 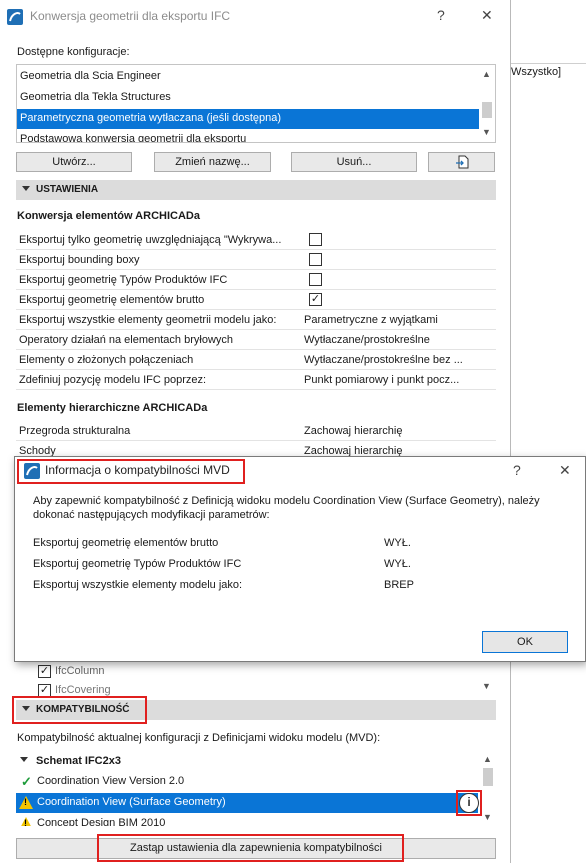 What do you see at coordinates (111, 781) in the screenshot?
I see `mvd-label: Coordination View Version 2.0` at bounding box center [111, 781].